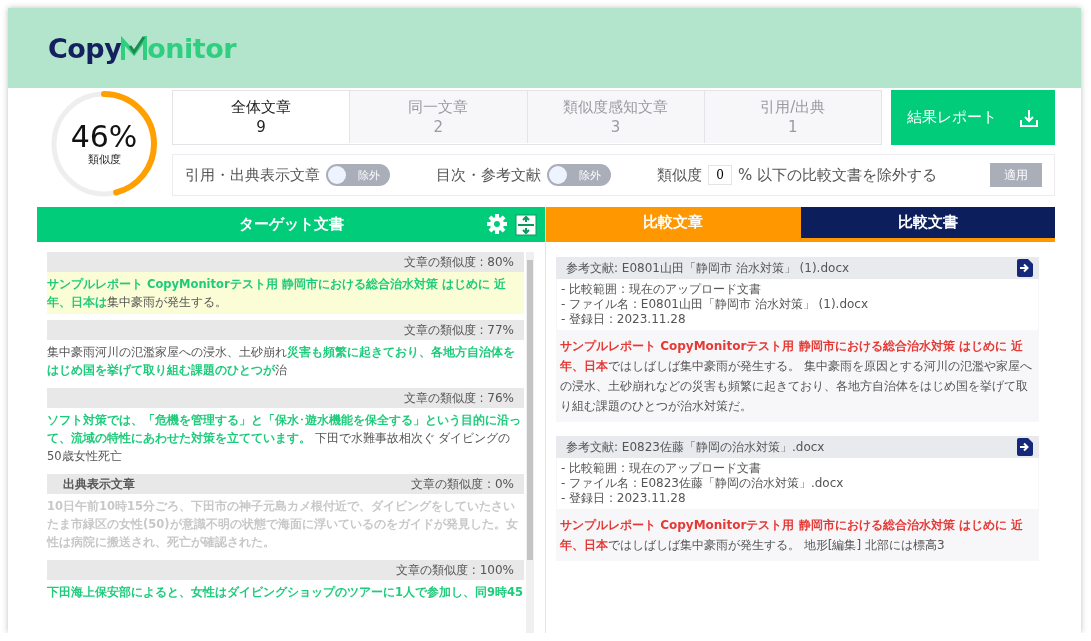 This screenshot has height=641, width=1091. Describe the element at coordinates (358, 175) in the screenshot. I see `citation-toggle: 除外` at that location.